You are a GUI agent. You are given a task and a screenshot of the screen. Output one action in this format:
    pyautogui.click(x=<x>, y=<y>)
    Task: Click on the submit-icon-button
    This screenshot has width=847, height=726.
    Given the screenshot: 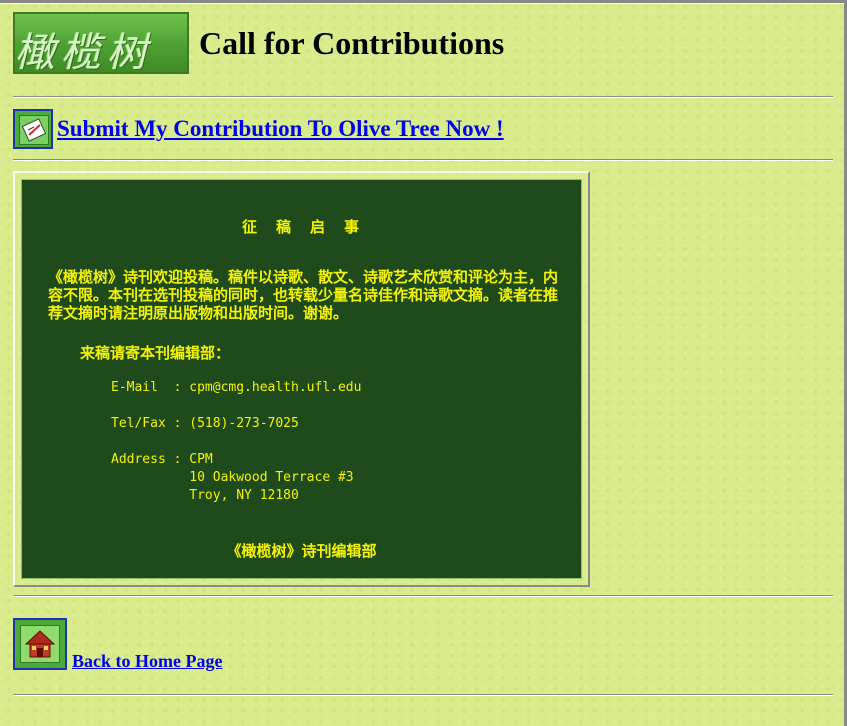 What is the action you would take?
    pyautogui.click(x=33, y=129)
    